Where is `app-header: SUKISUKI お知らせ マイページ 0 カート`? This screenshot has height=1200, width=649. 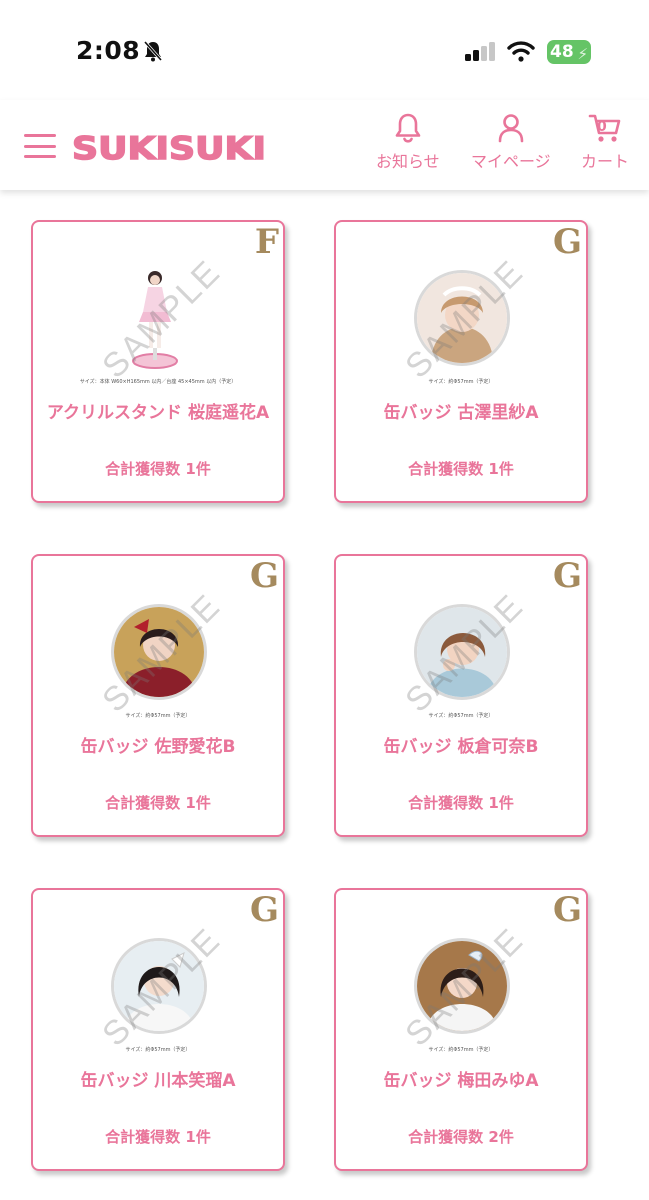
app-header: SUKISUKI お知らせ マイページ 0 カート is located at coordinates (324, 145).